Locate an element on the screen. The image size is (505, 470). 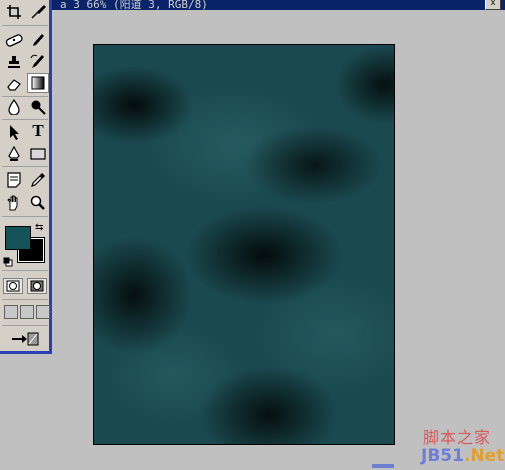
watermark-url-part2: .Net is located at coordinates (484, 456).